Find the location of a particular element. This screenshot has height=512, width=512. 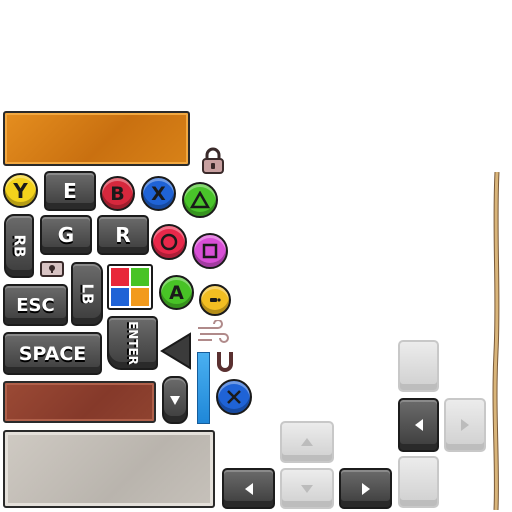

arrow-right-small-icon is located at coordinates (365, 488).